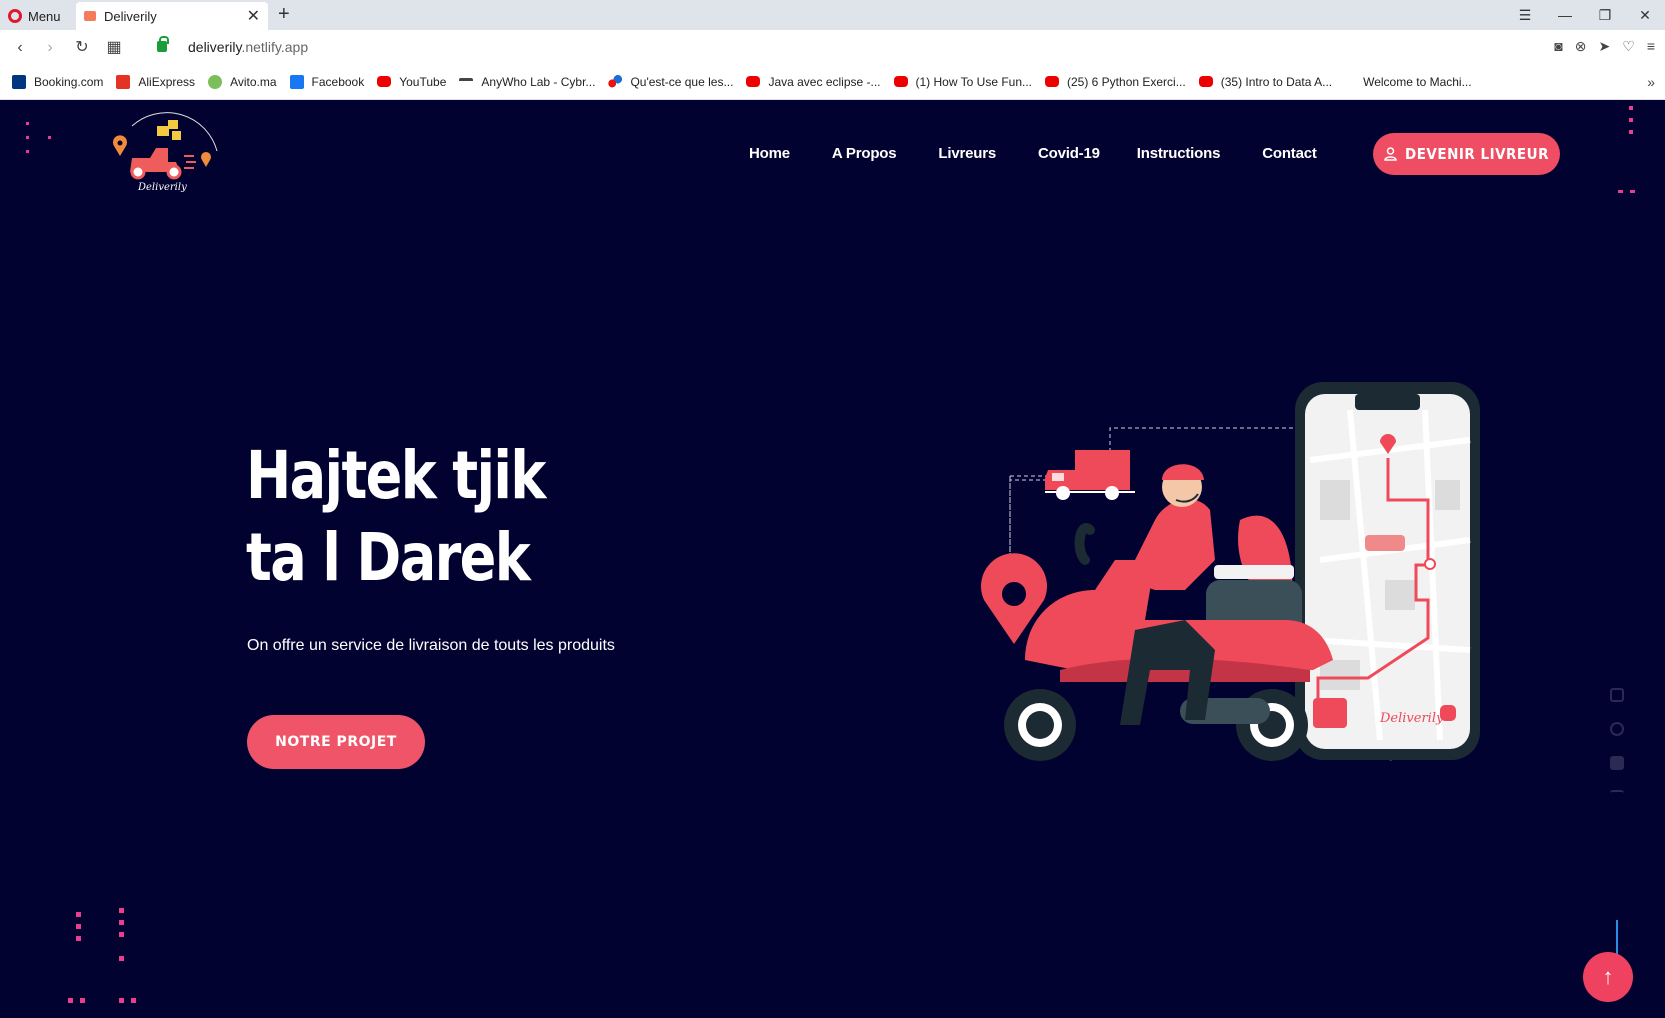 This screenshot has height=1018, width=1665. Describe the element at coordinates (1651, 46) in the screenshot. I see `easy-setup-icon: ≡` at that location.